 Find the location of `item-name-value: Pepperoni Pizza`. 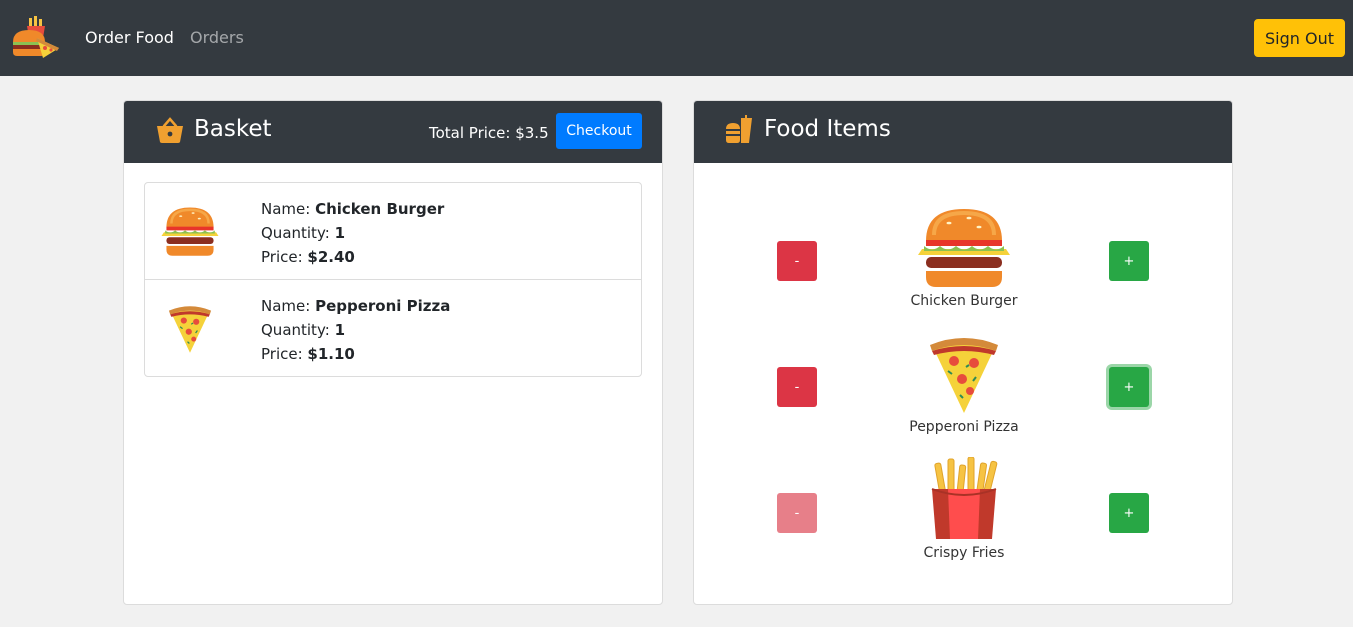

item-name-value: Pepperoni Pizza is located at coordinates (383, 306).